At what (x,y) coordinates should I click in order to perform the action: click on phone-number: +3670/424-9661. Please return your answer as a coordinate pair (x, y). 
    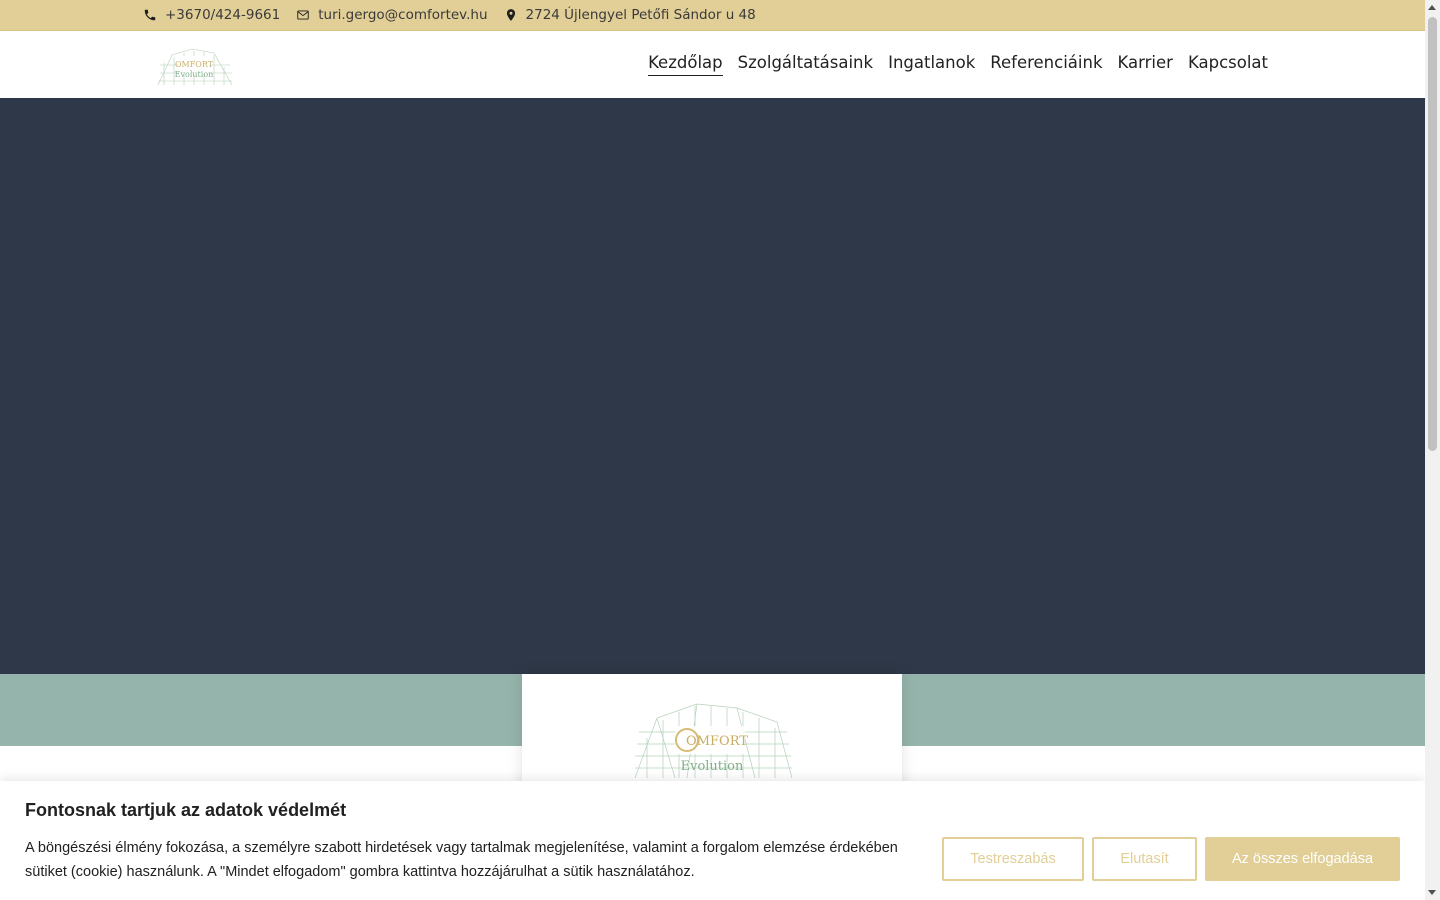
    Looking at the image, I should click on (223, 15).